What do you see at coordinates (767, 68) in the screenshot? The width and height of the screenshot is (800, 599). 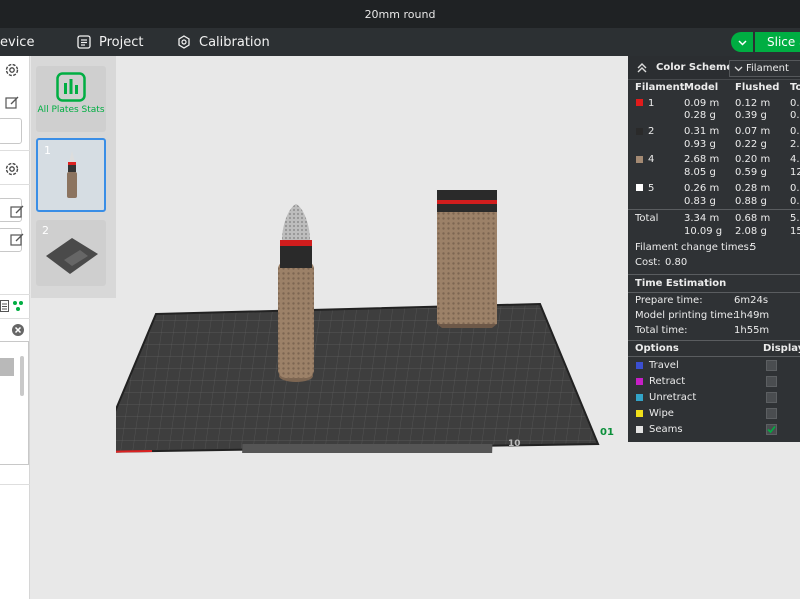 I see `color-scheme-value: Filament` at bounding box center [767, 68].